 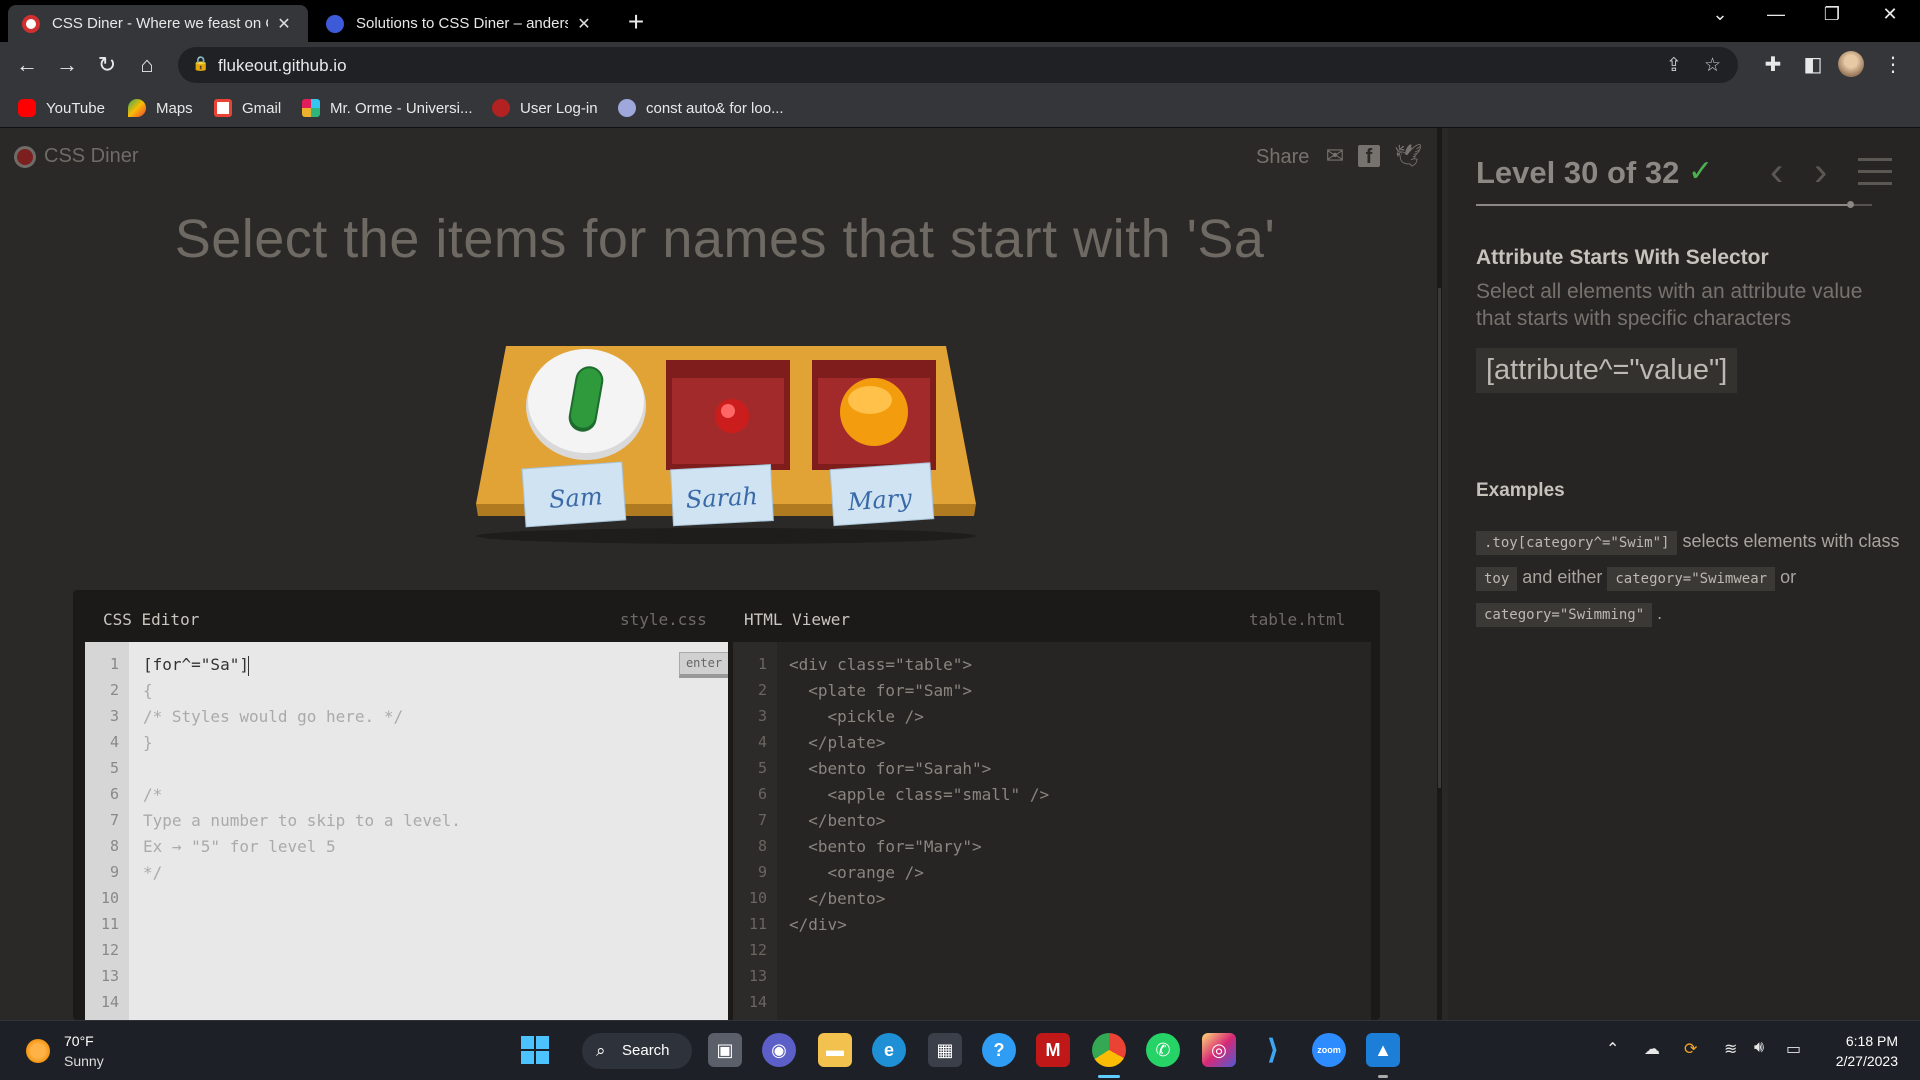 I want to click on previous-level-icon: ‹, so click(x=1776, y=172).